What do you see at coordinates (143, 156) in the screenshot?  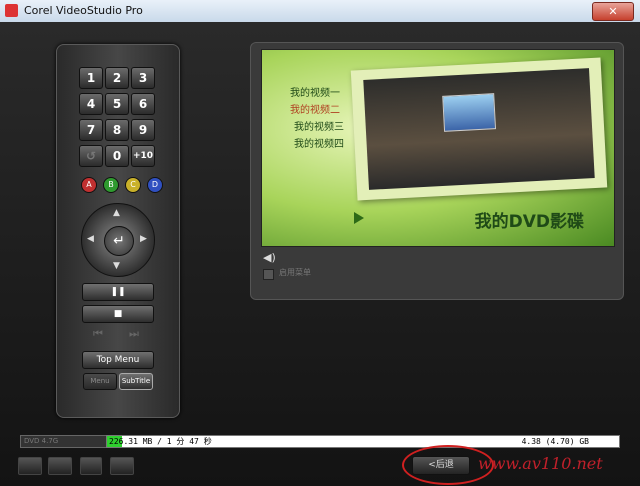 I see `key-plus10: +10` at bounding box center [143, 156].